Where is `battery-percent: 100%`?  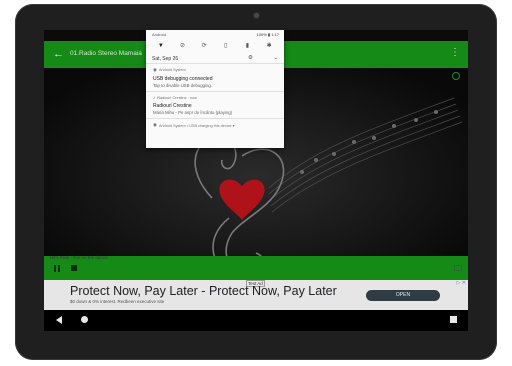 battery-percent: 100% is located at coordinates (261, 34).